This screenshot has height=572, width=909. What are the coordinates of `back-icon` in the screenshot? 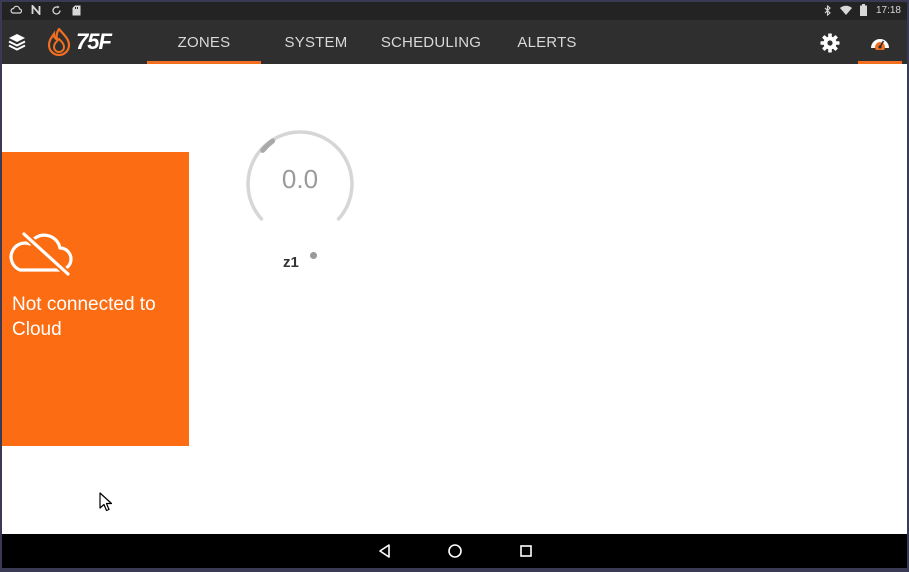 It's located at (385, 551).